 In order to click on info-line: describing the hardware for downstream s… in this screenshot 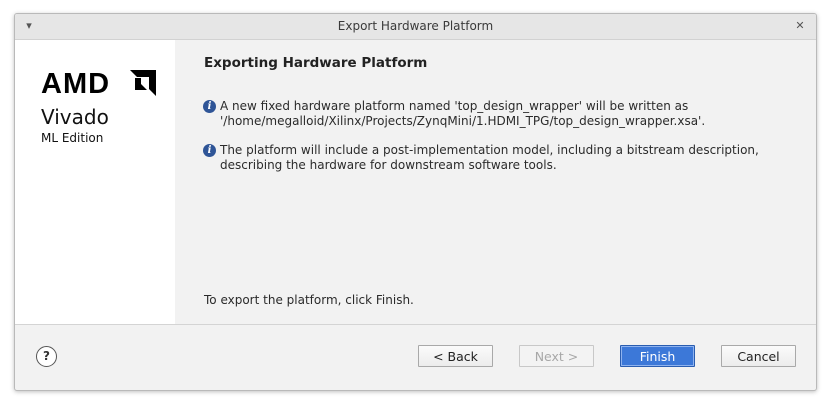, I will do `click(388, 165)`.